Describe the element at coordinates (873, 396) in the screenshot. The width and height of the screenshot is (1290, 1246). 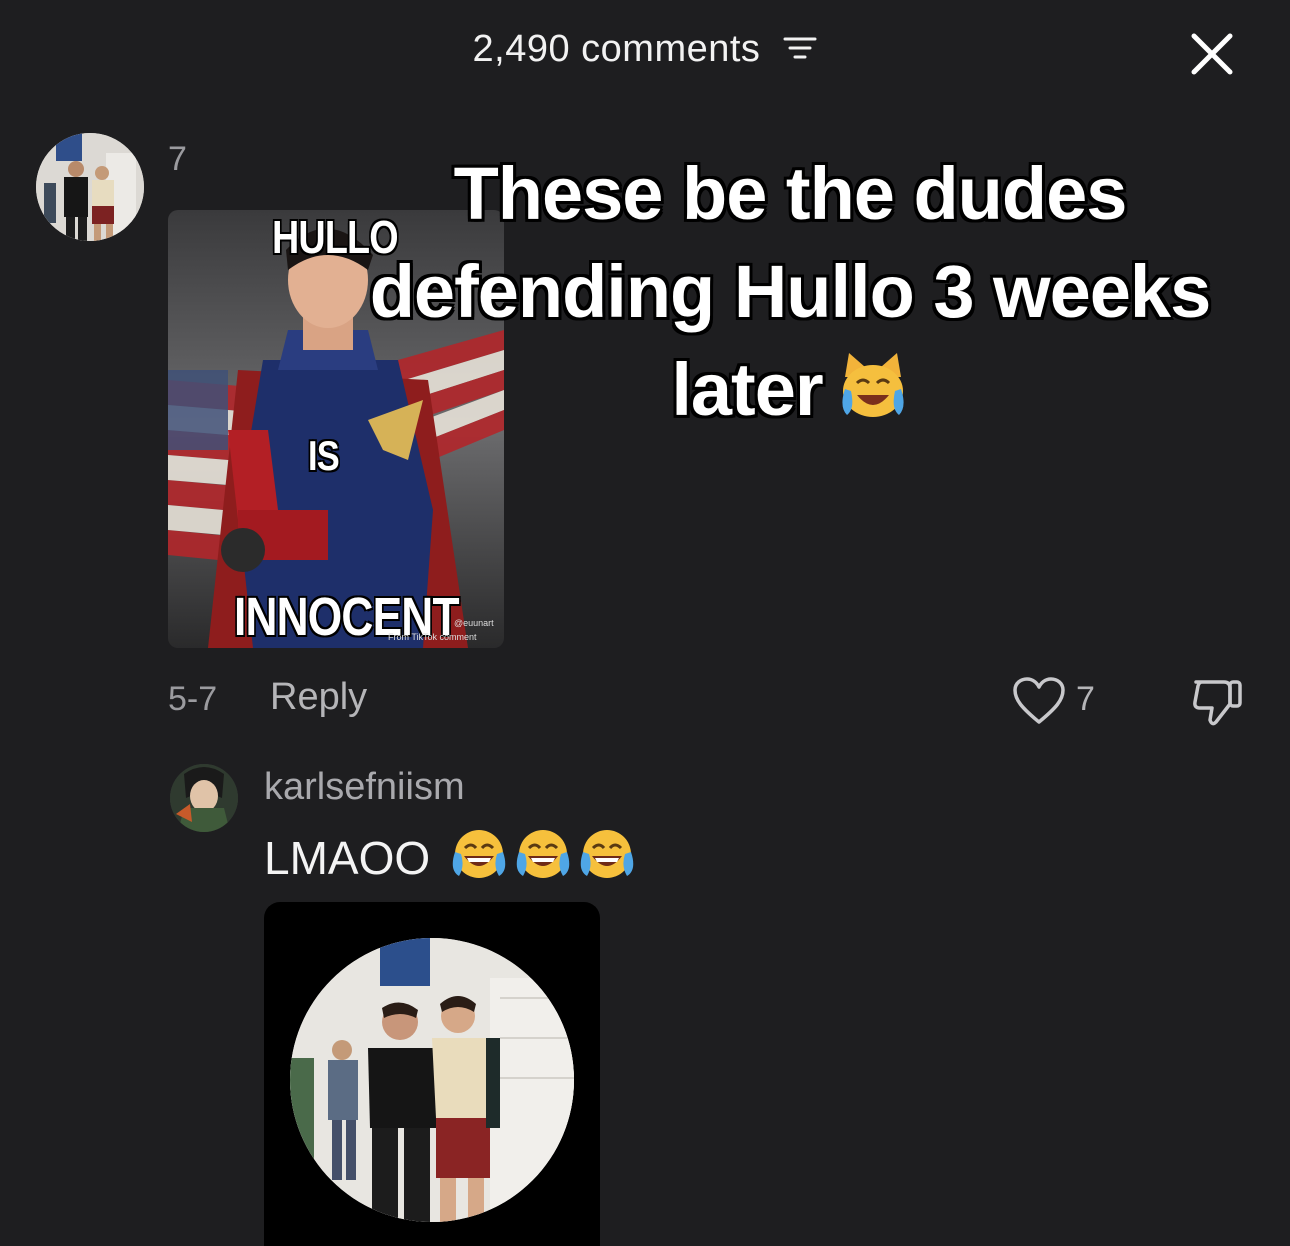
I see `cat-with-tears-of-joy-icon` at that location.